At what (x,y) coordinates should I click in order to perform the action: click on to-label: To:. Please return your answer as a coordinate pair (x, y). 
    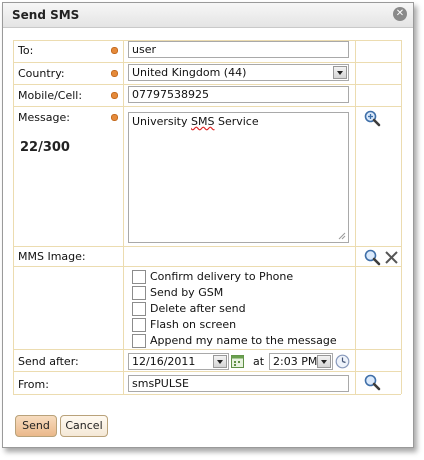
    Looking at the image, I should click on (26, 50).